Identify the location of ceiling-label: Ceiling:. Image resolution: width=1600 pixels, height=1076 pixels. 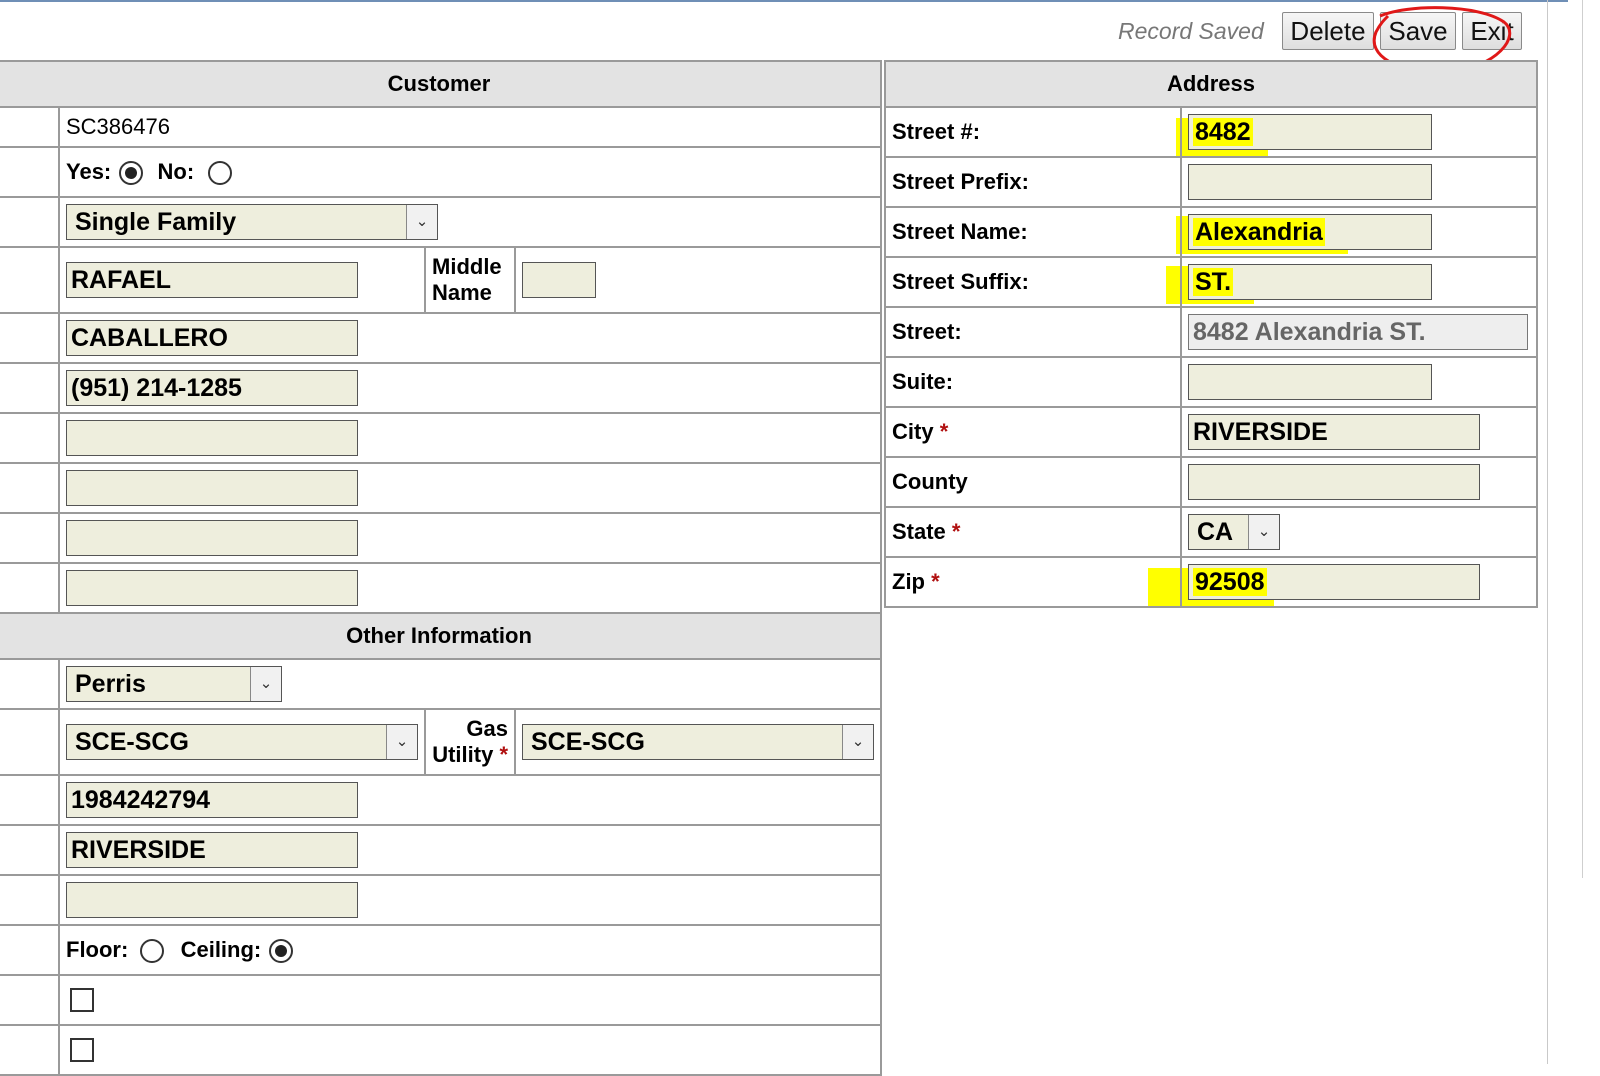
(221, 949).